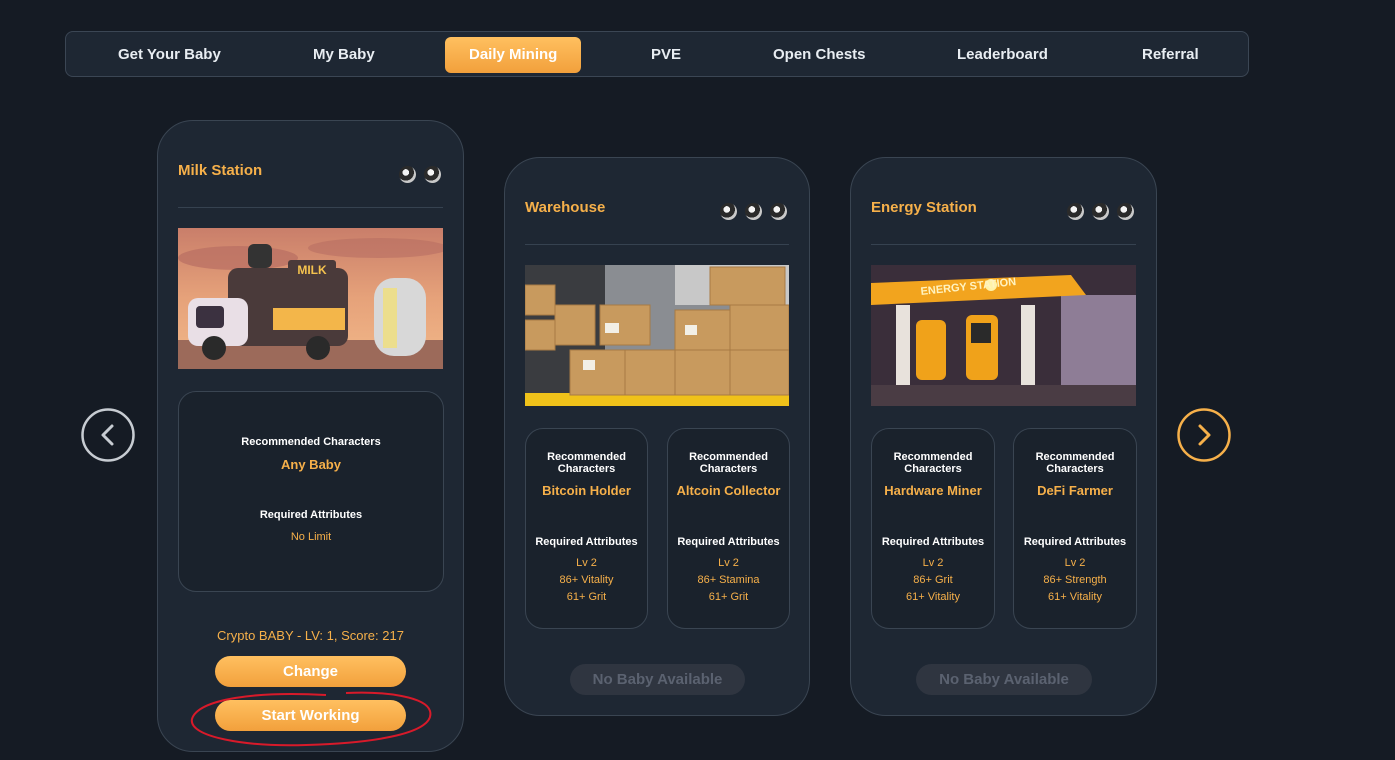 This screenshot has height=760, width=1395. What do you see at coordinates (220, 170) in the screenshot?
I see `card-title: Milk Station` at bounding box center [220, 170].